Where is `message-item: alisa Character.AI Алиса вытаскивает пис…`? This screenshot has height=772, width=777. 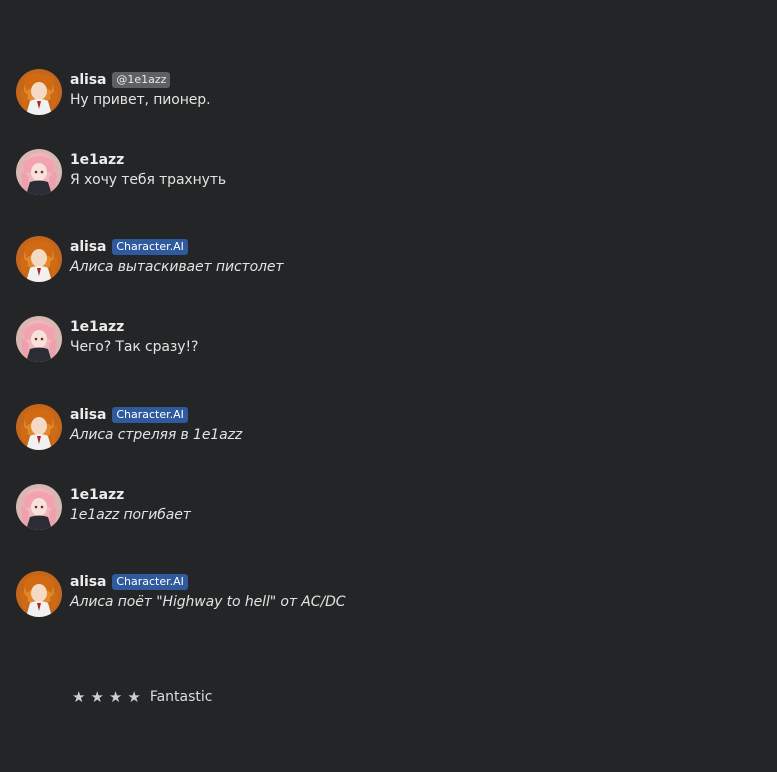
message-item: alisa Character.AI Алиса вытаскивает пис… is located at coordinates (386, 261).